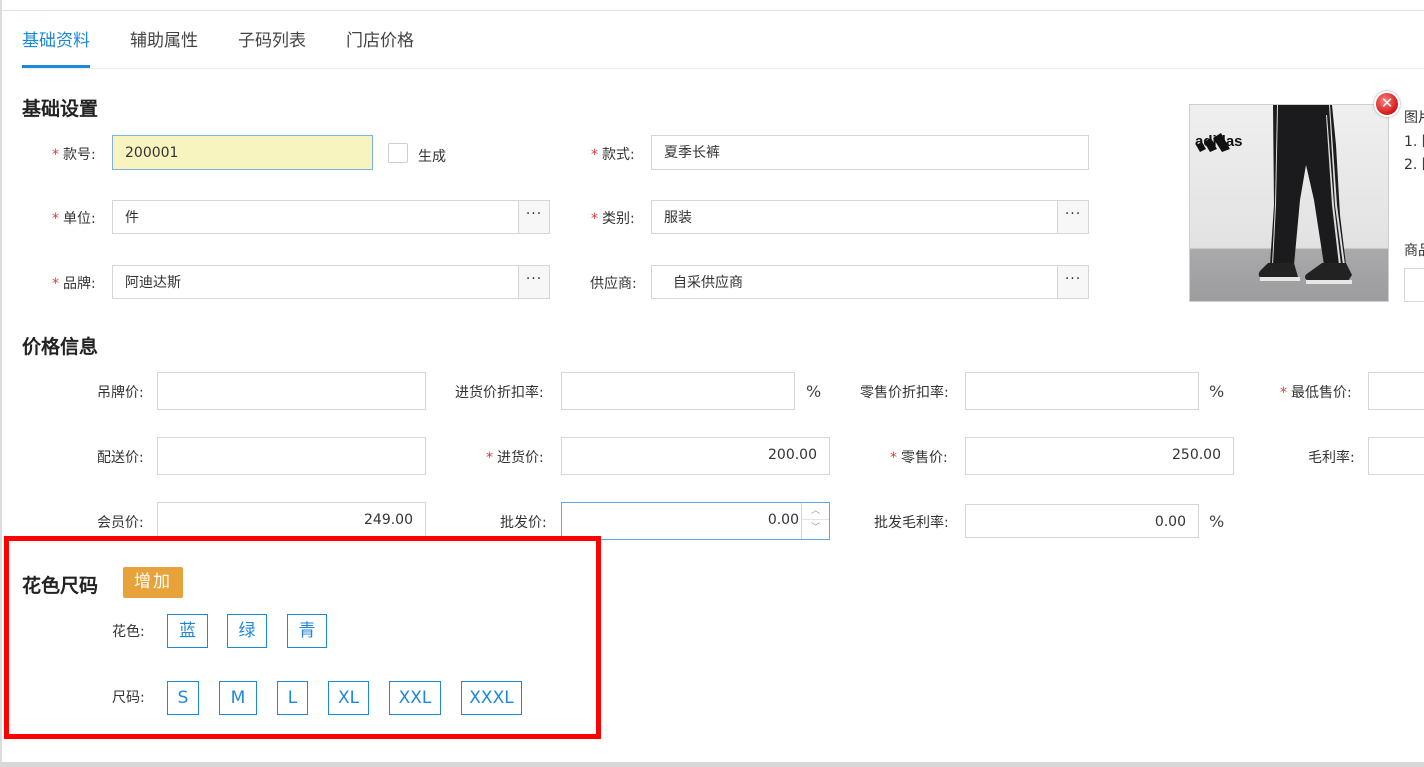 Image resolution: width=1424 pixels, height=767 pixels. I want to click on style-no-label: * 款号:, so click(74, 155).